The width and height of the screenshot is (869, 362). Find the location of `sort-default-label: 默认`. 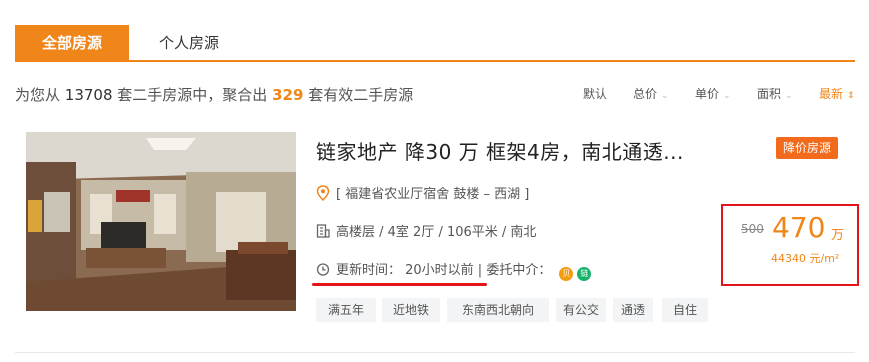

sort-default-label: 默认 is located at coordinates (595, 94).